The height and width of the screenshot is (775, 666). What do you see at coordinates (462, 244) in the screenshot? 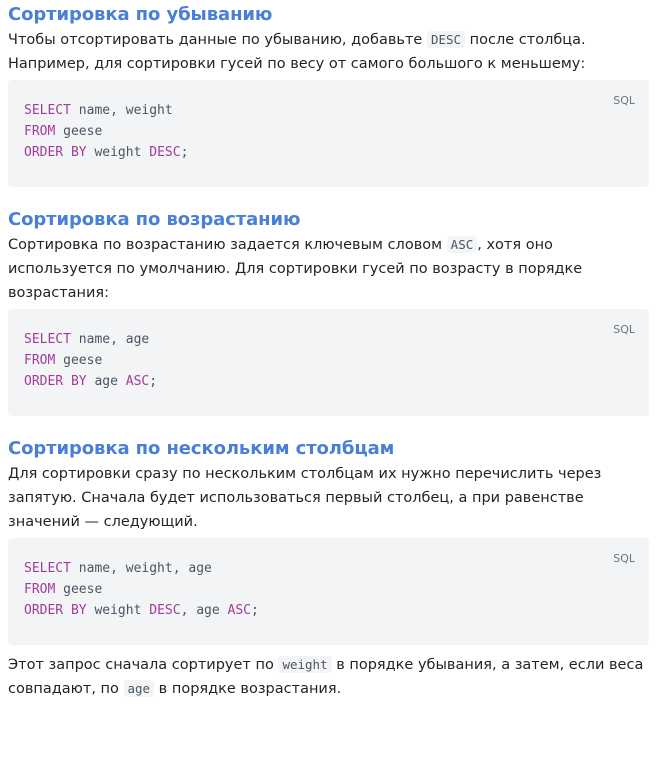
I see `inline-code-asc: ASC` at bounding box center [462, 244].